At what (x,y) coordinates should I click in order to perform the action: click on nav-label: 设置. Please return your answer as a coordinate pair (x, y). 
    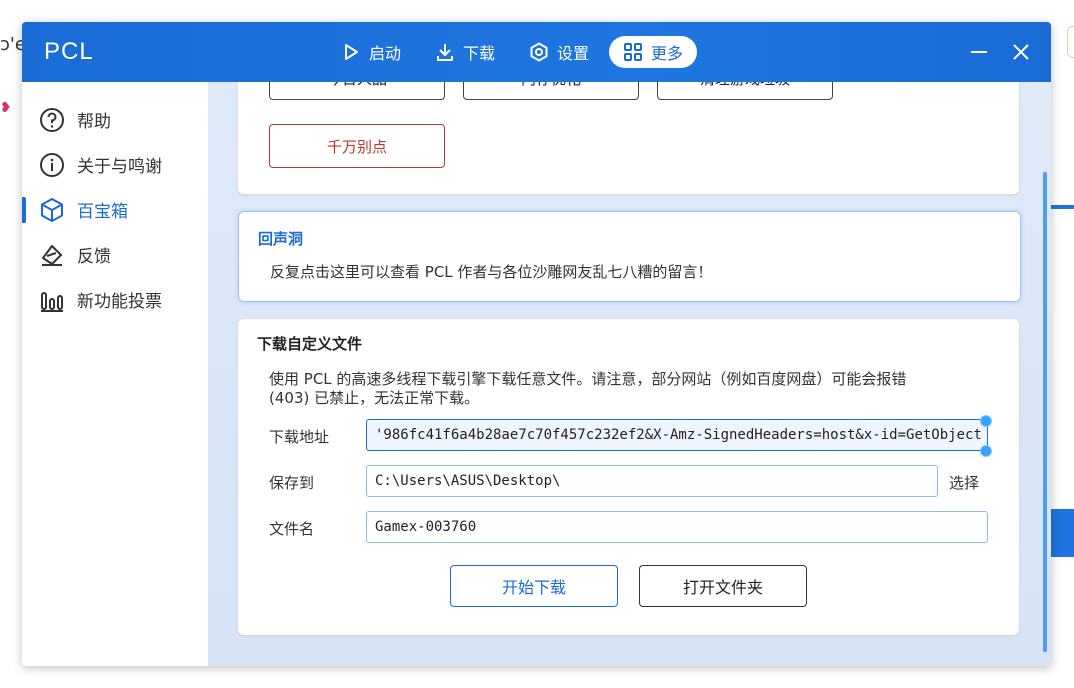
    Looking at the image, I should click on (573, 53).